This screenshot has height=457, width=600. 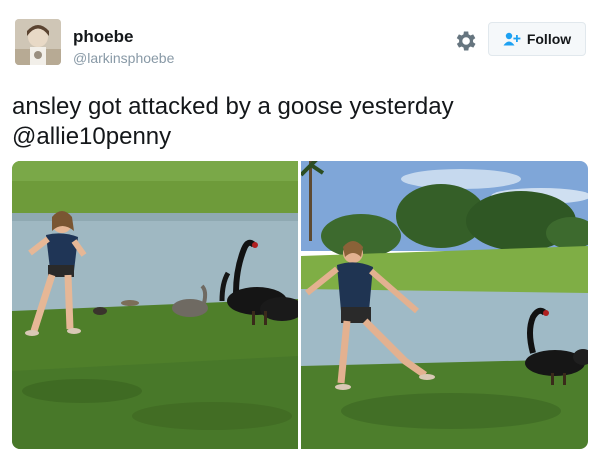 I want to click on avatar-image, so click(x=38, y=42).